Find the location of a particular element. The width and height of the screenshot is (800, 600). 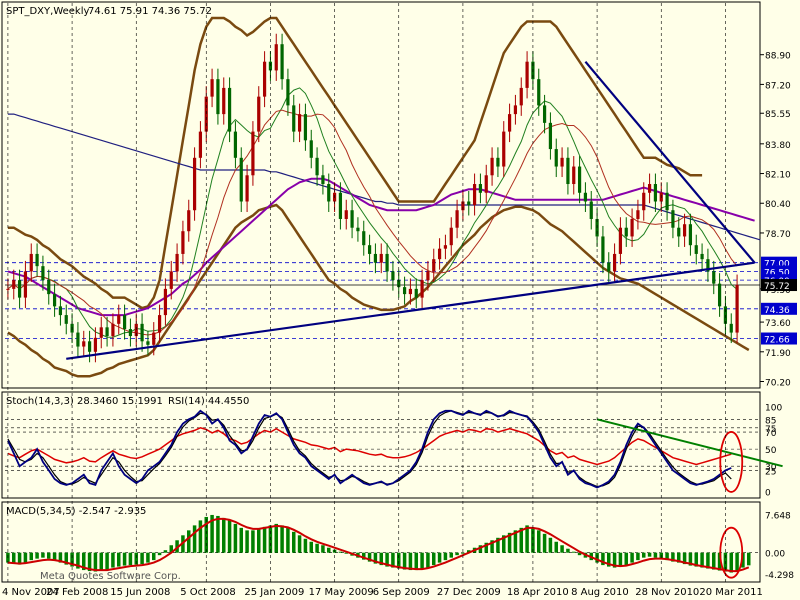

y-tick-label: 83.80 is located at coordinates (778, 146).